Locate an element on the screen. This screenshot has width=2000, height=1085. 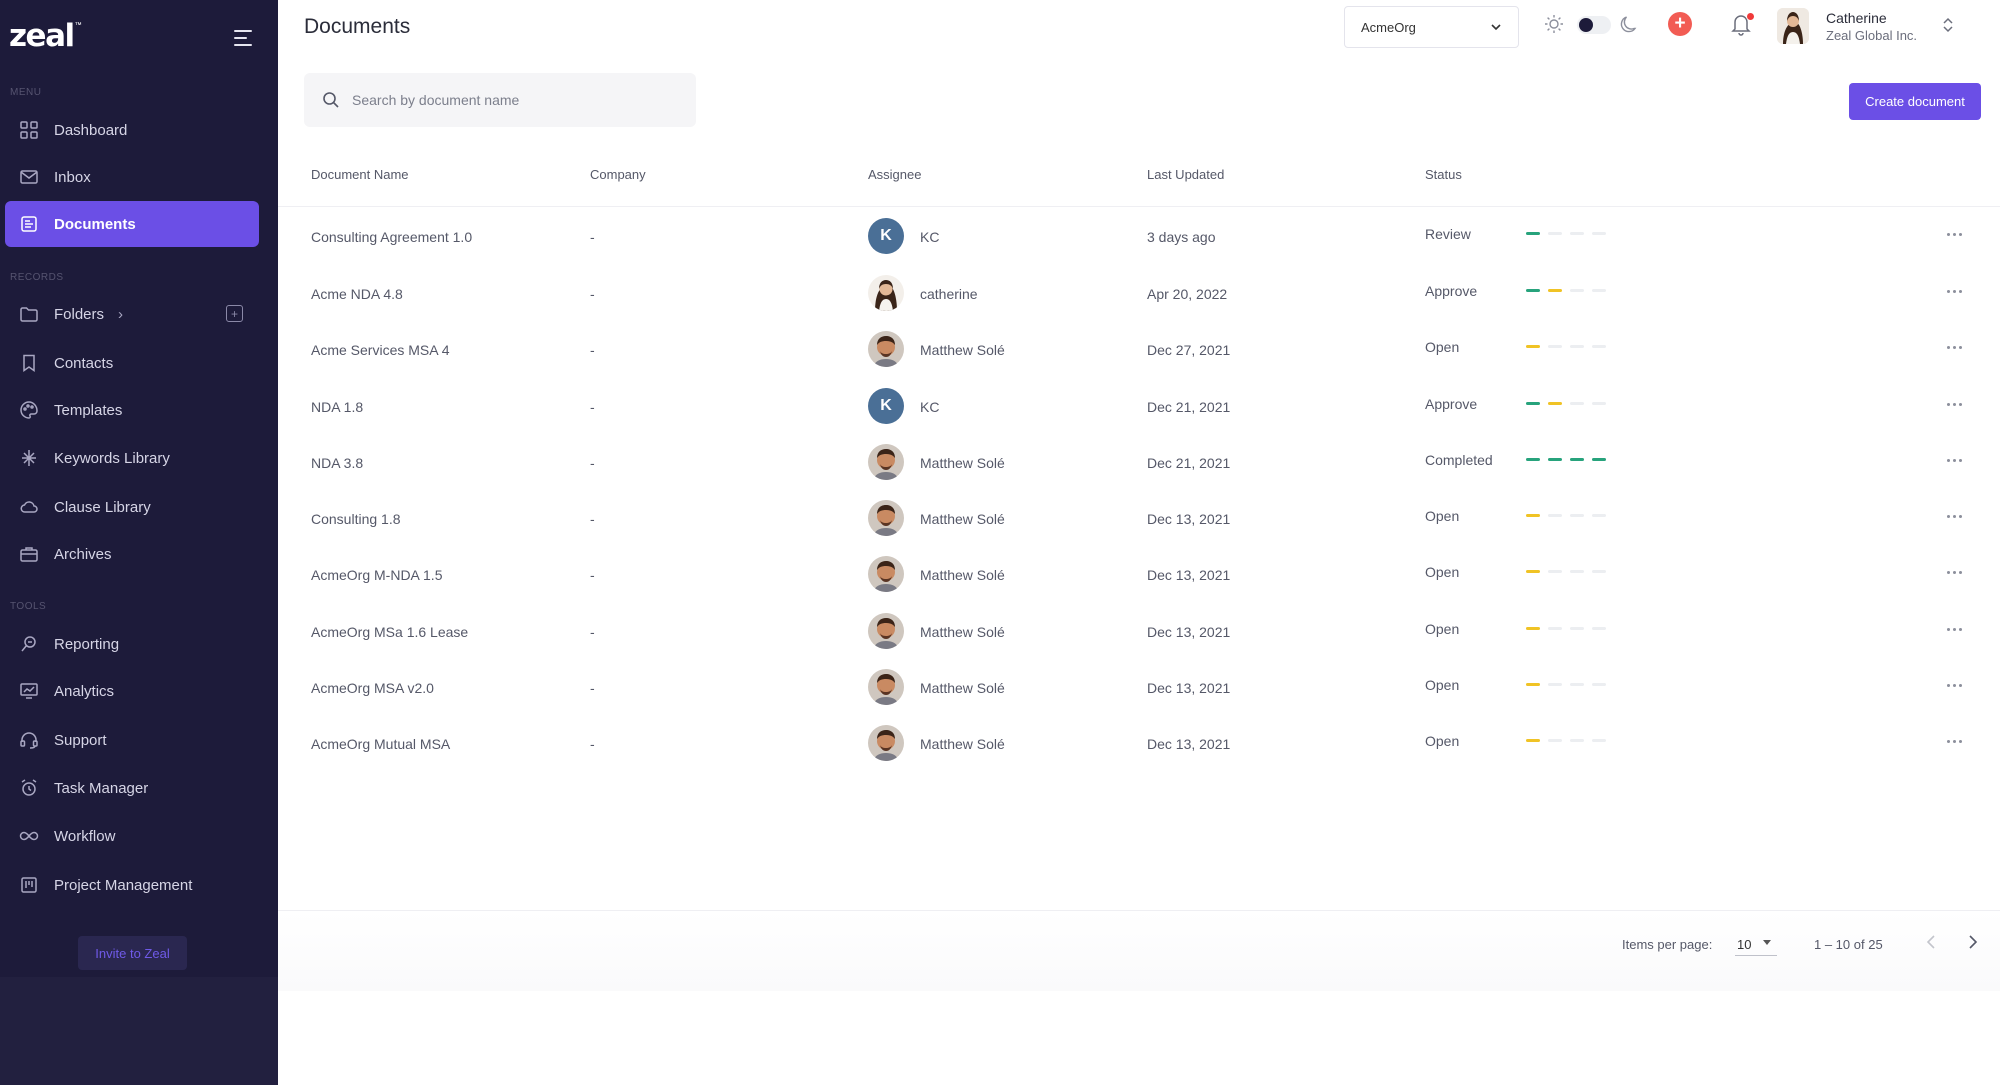
logo-trademark: ™ is located at coordinates (78, 25).